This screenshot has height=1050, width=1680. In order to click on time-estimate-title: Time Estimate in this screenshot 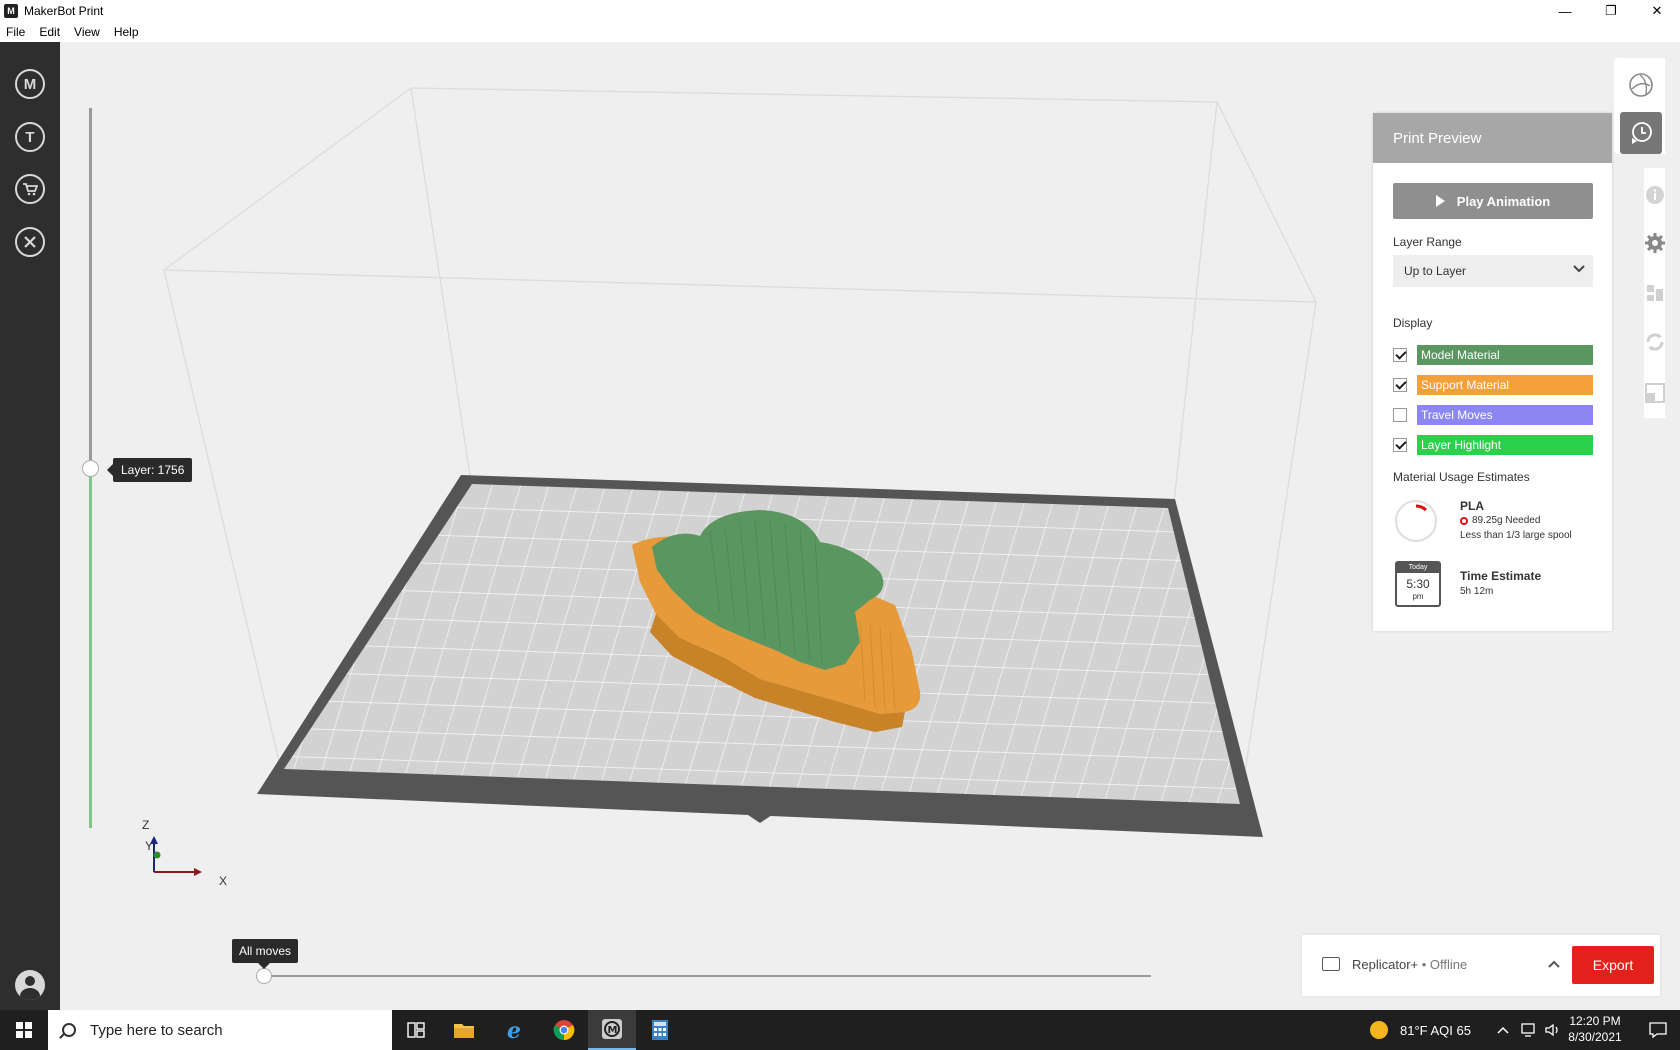, I will do `click(1501, 576)`.